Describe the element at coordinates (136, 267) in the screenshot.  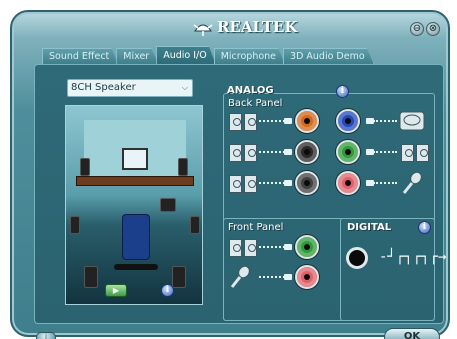
I see `chair-base` at that location.